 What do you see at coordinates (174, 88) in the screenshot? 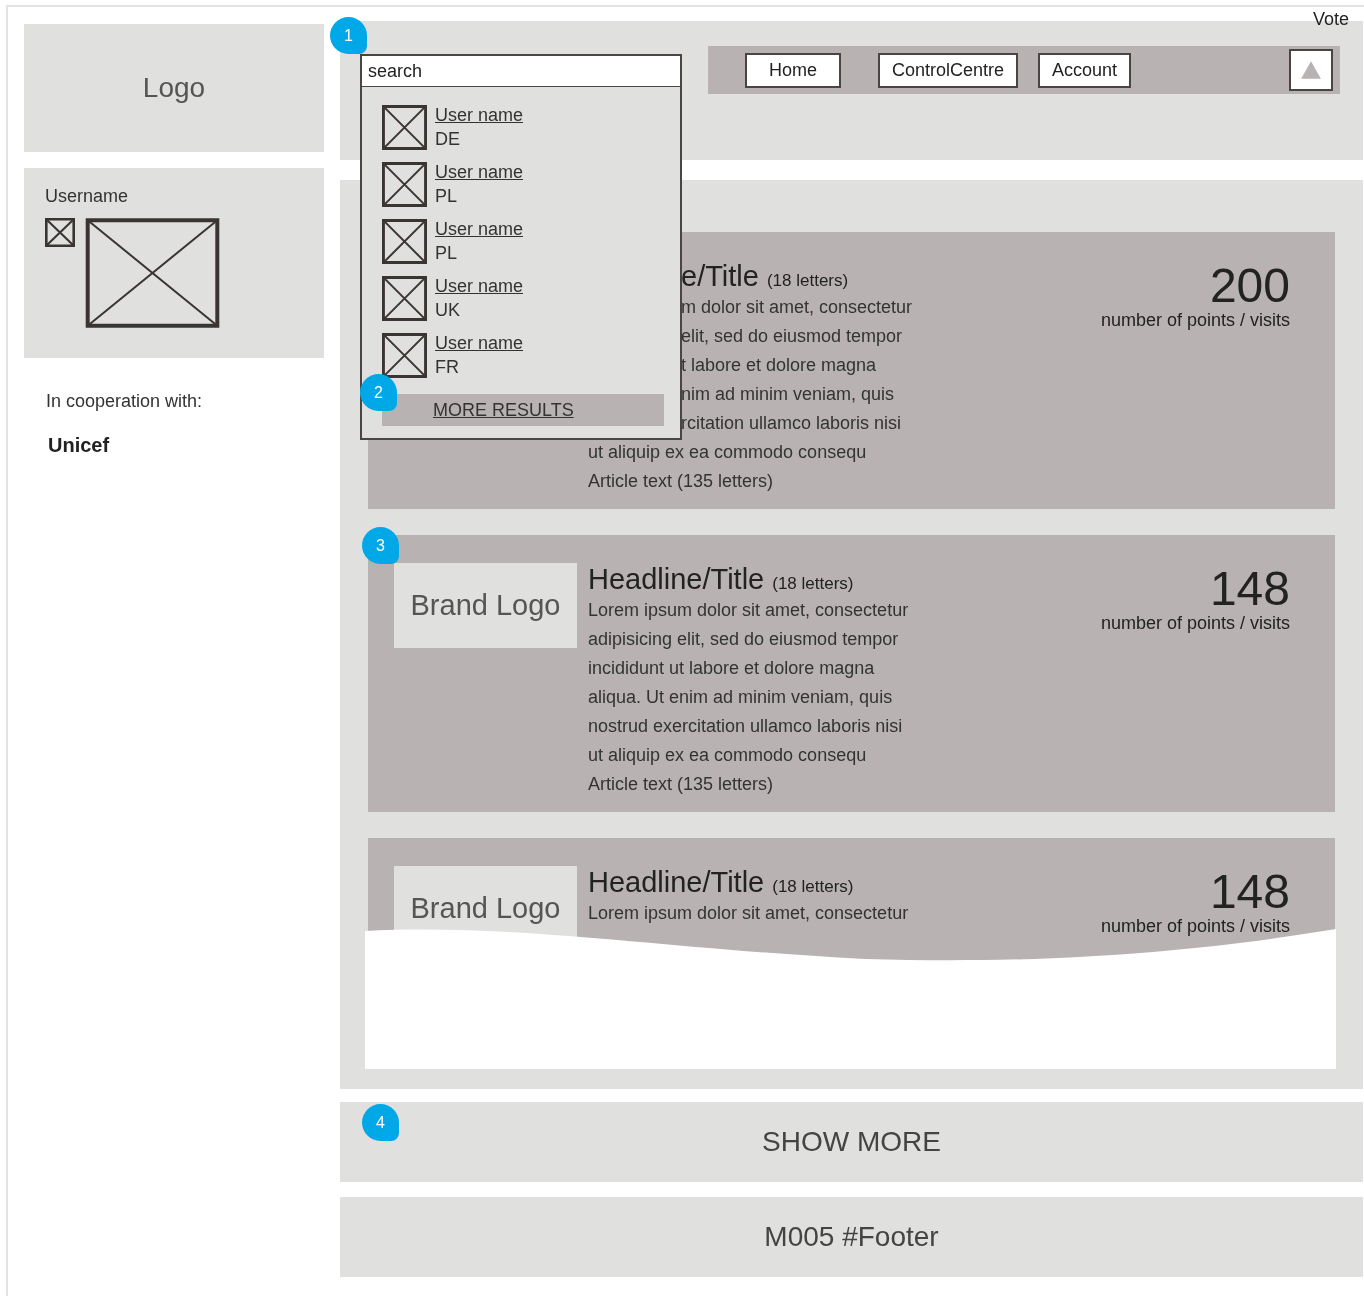
I see `logo: Logo` at bounding box center [174, 88].